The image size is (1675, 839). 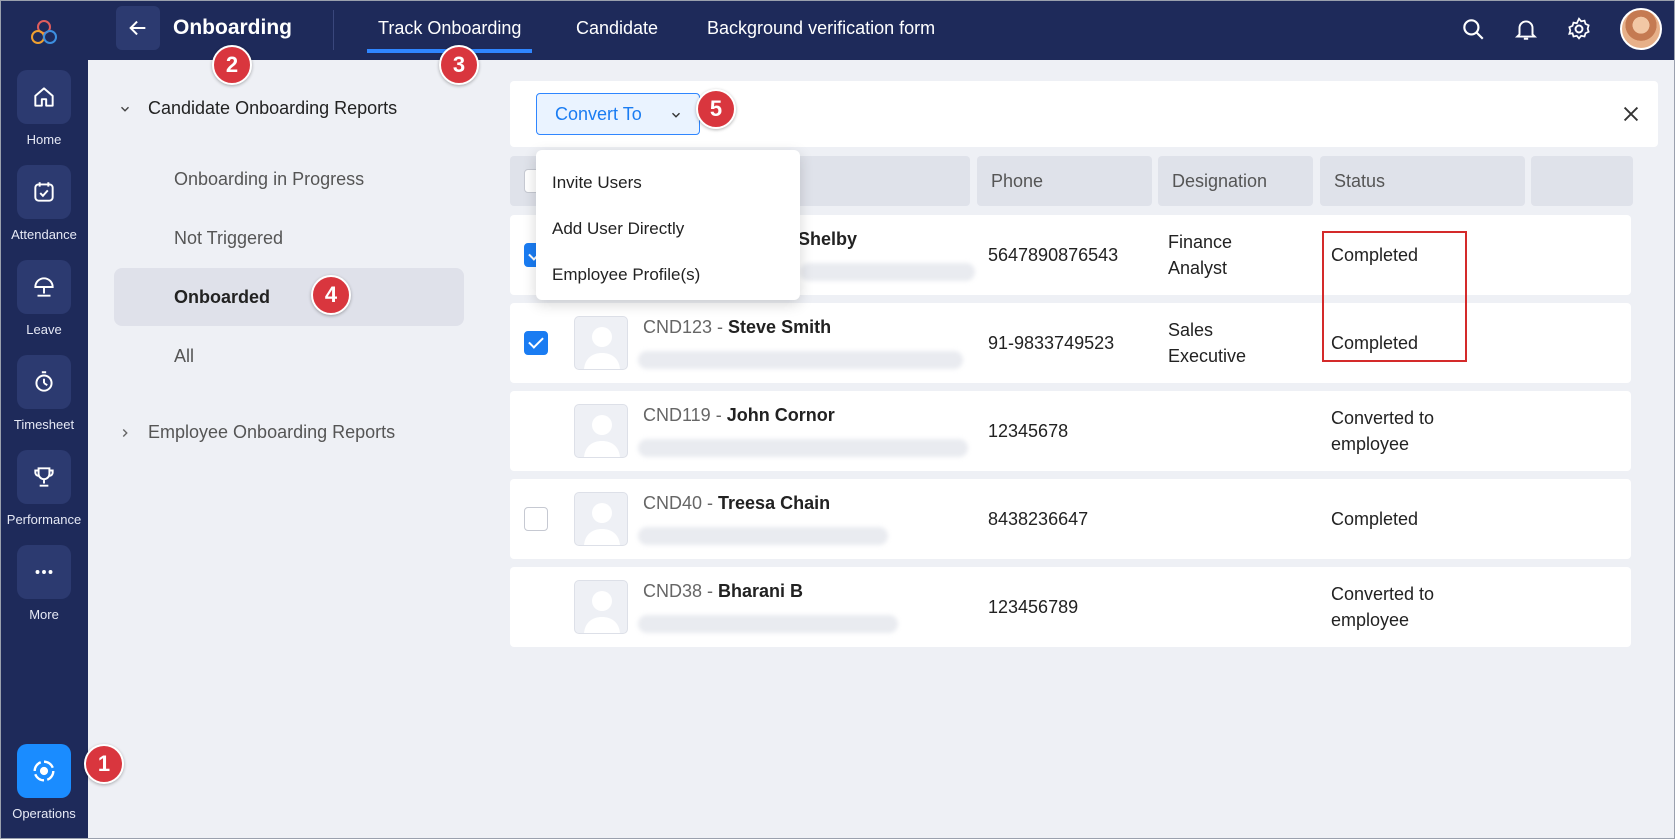 I want to click on arrow-left-icon, so click(x=137, y=28).